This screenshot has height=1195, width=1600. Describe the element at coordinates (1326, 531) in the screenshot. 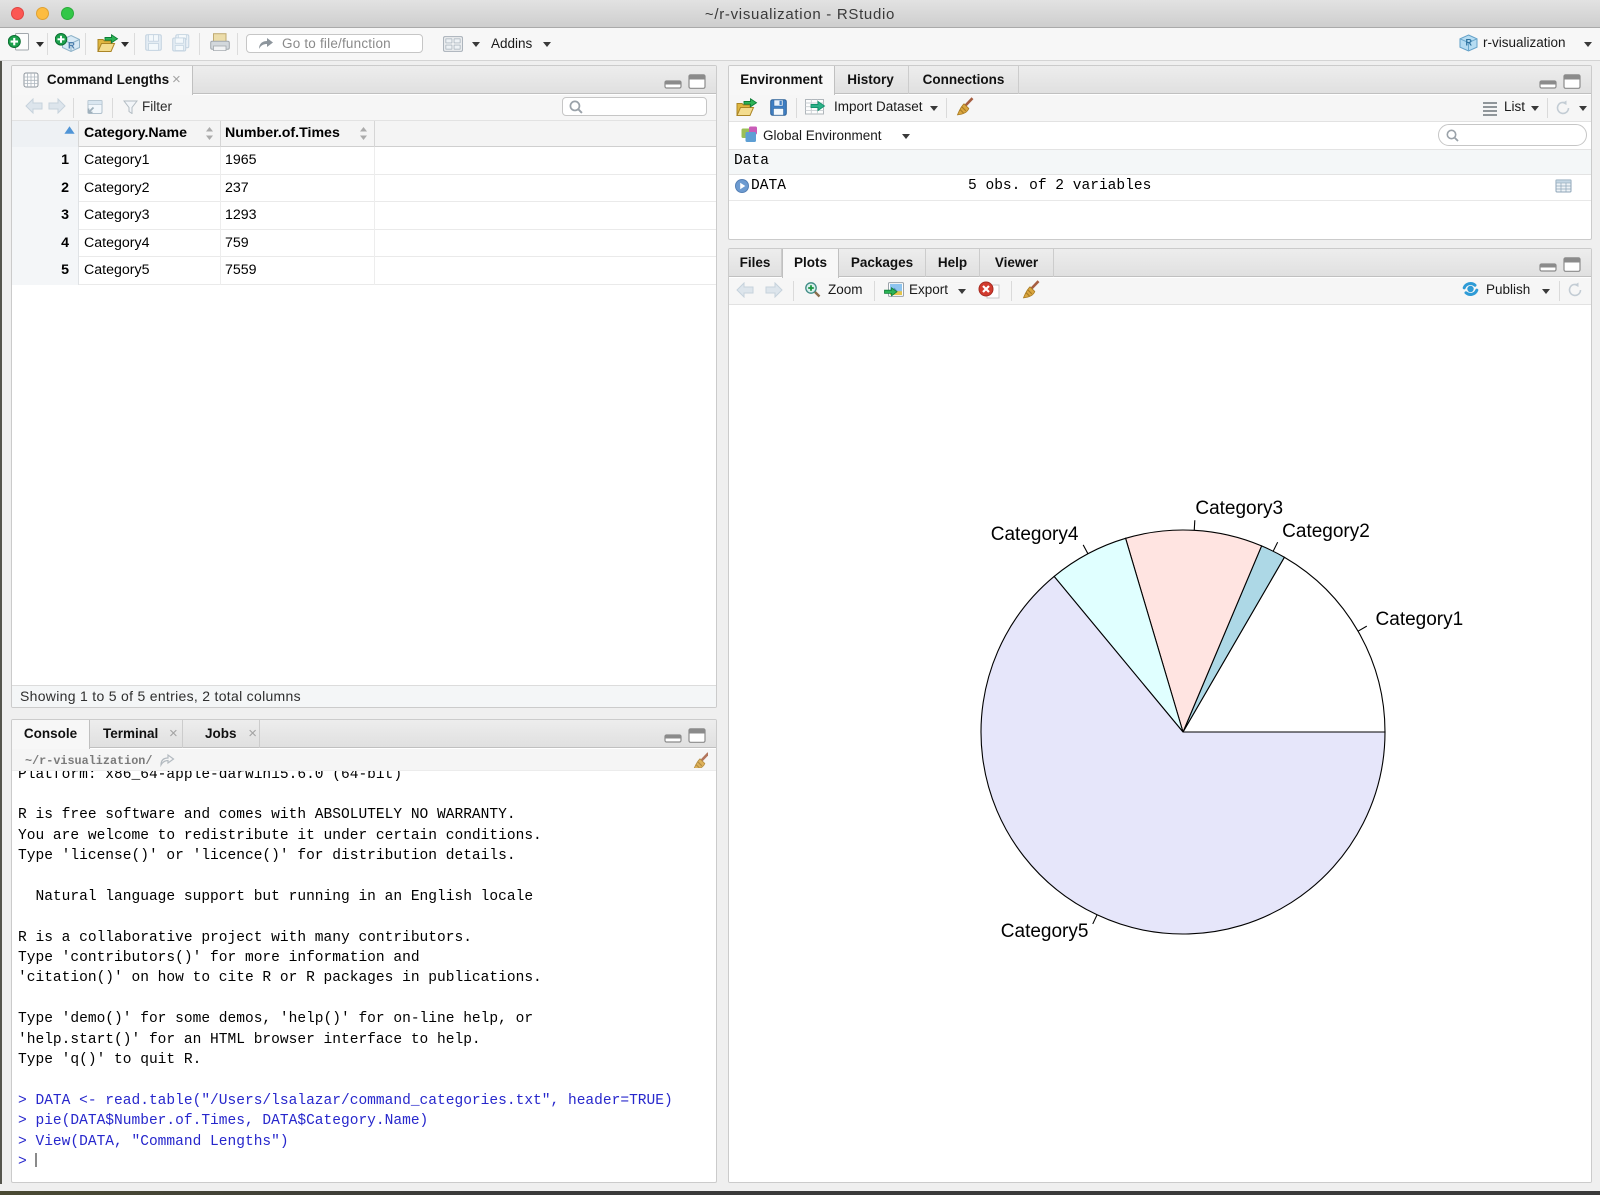

I see `svg-text: Category2` at that location.